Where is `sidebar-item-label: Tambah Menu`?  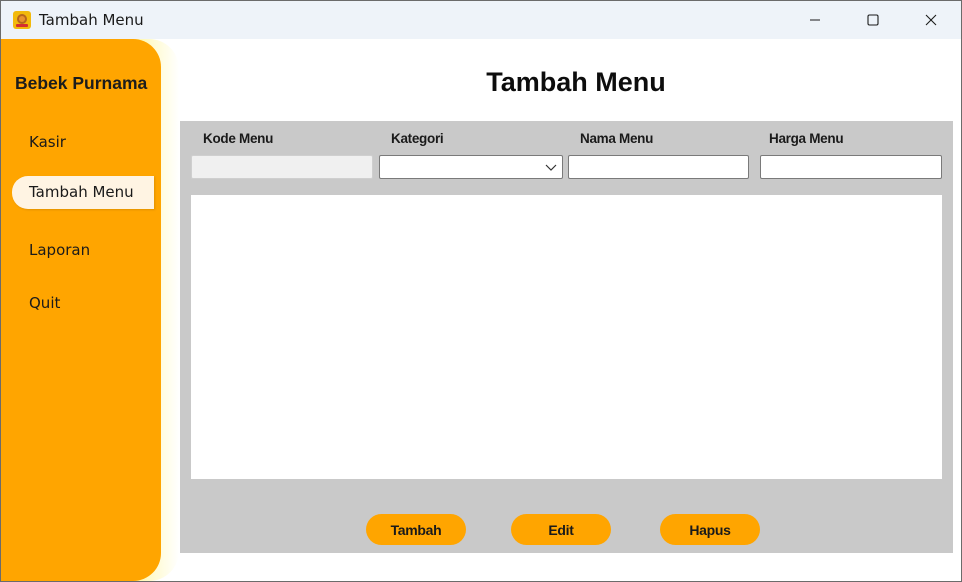
sidebar-item-label: Tambah Menu is located at coordinates (81, 192).